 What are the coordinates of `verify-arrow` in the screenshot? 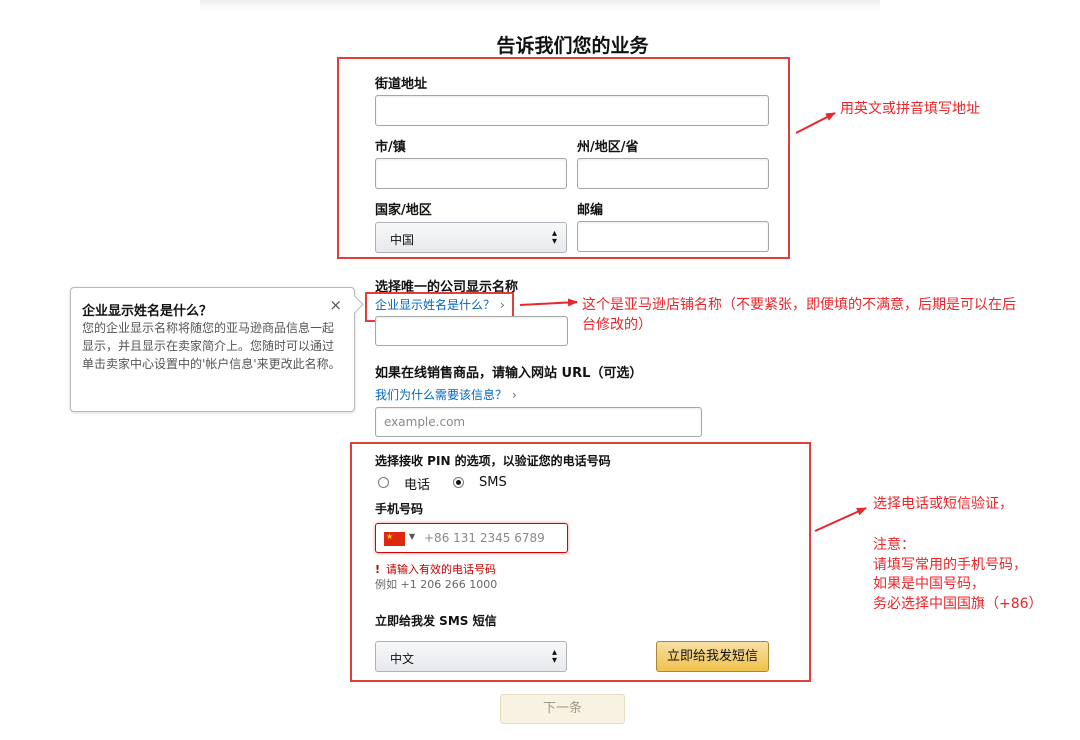 It's located at (840, 519).